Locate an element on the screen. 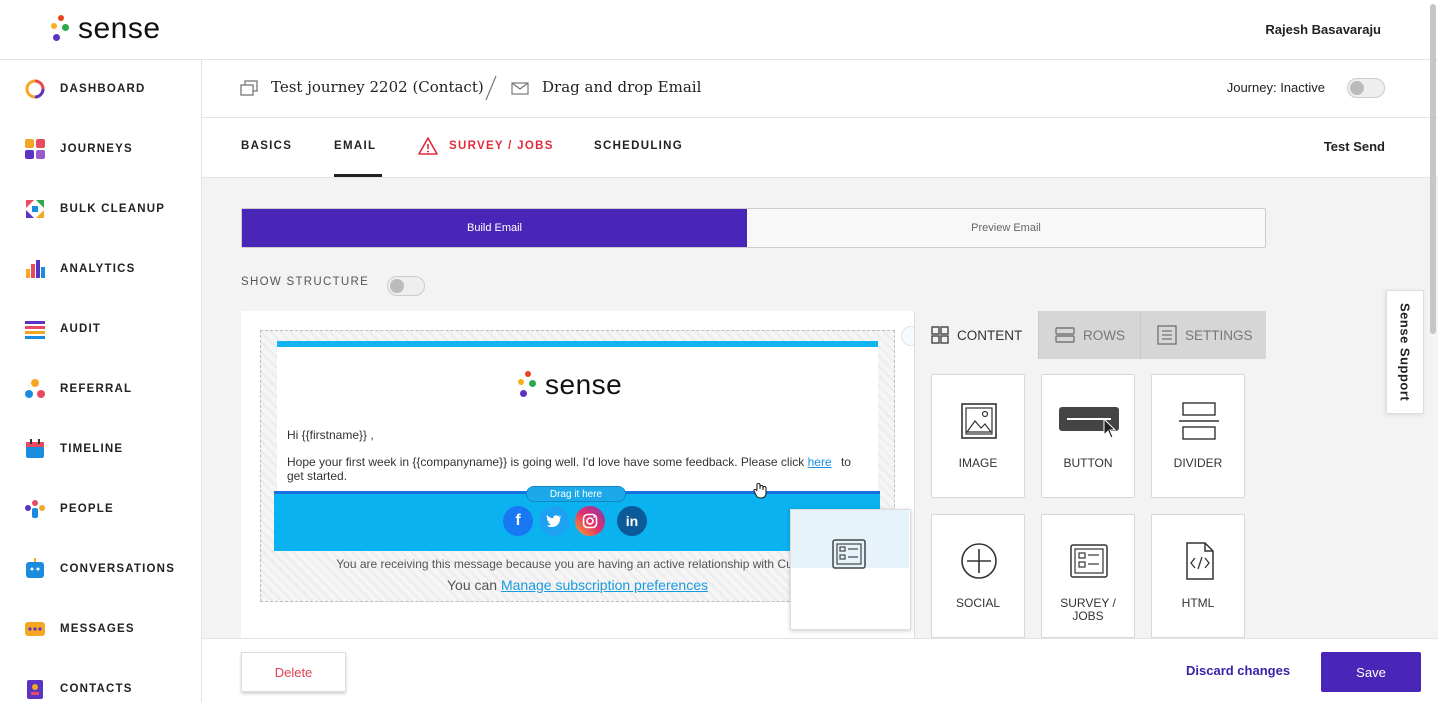  sidebar-item-dashboard: DASHBOARD is located at coordinates (101, 89).